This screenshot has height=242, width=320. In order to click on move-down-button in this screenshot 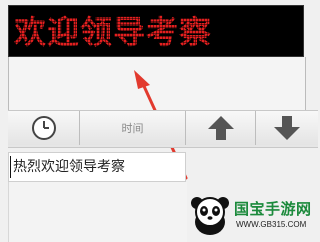, I will do `click(287, 128)`.